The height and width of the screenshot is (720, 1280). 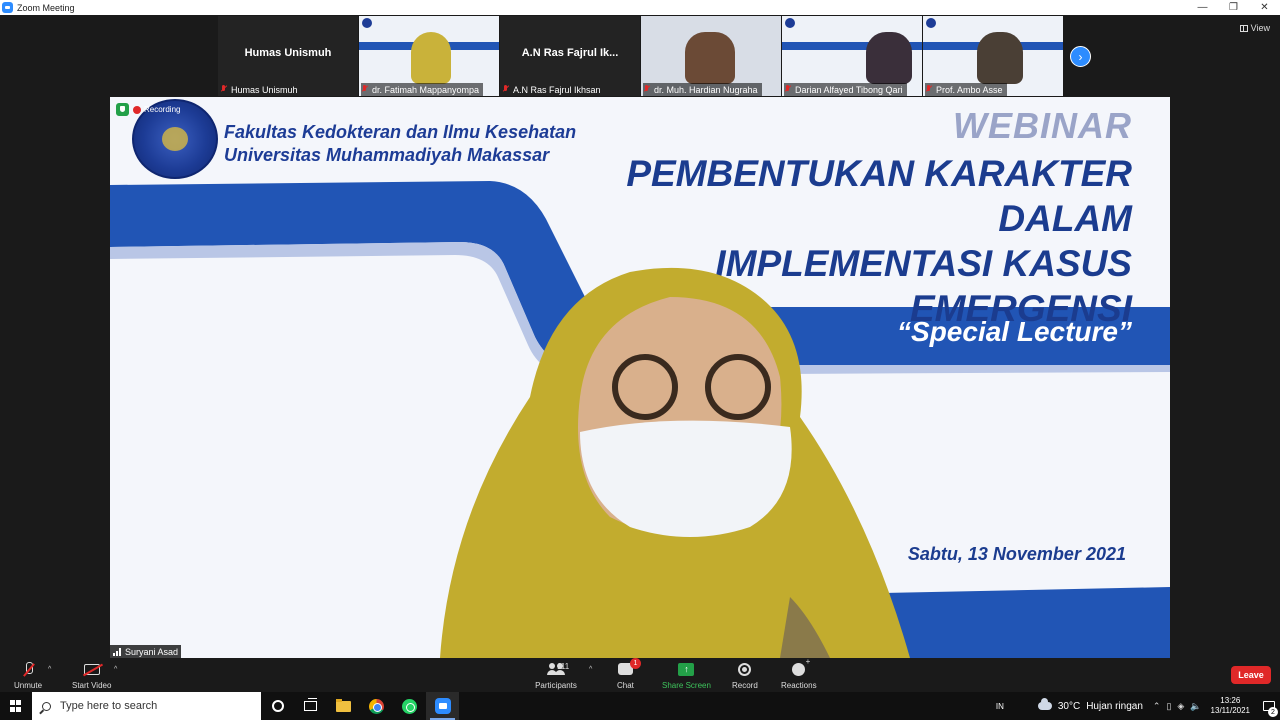 I want to click on view-button: View, so click(x=1254, y=28).